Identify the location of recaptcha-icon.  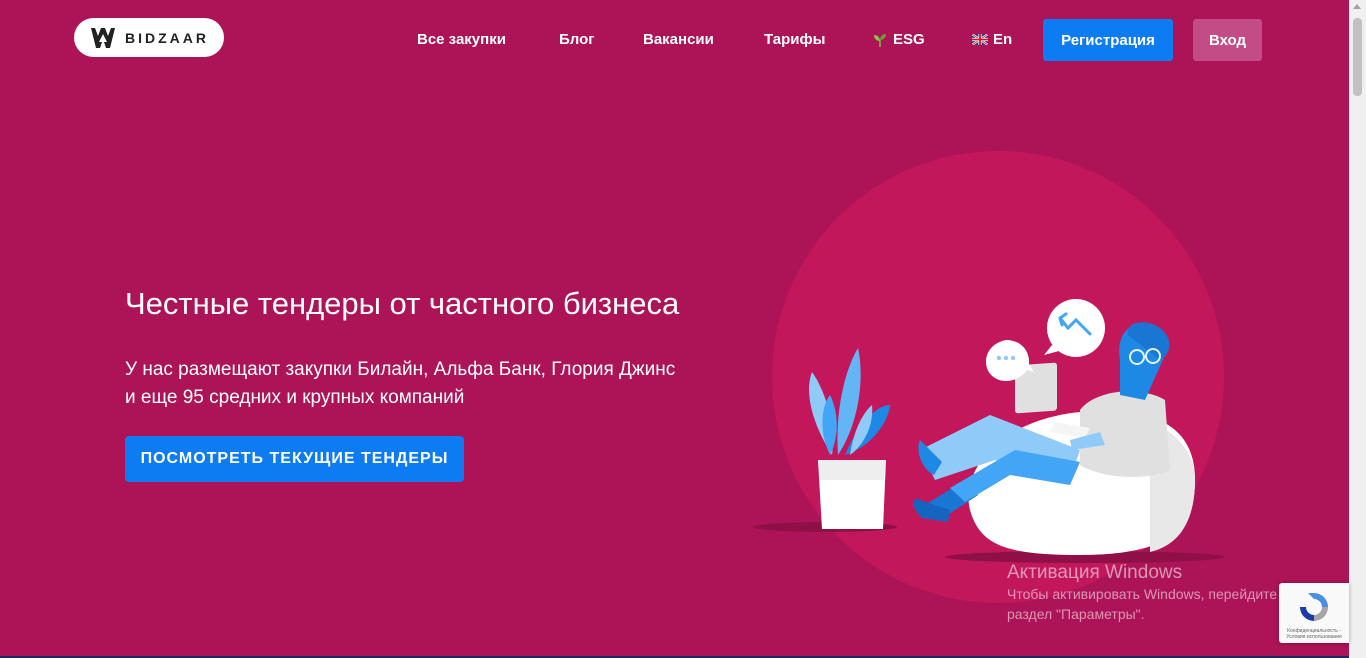
(1314, 607).